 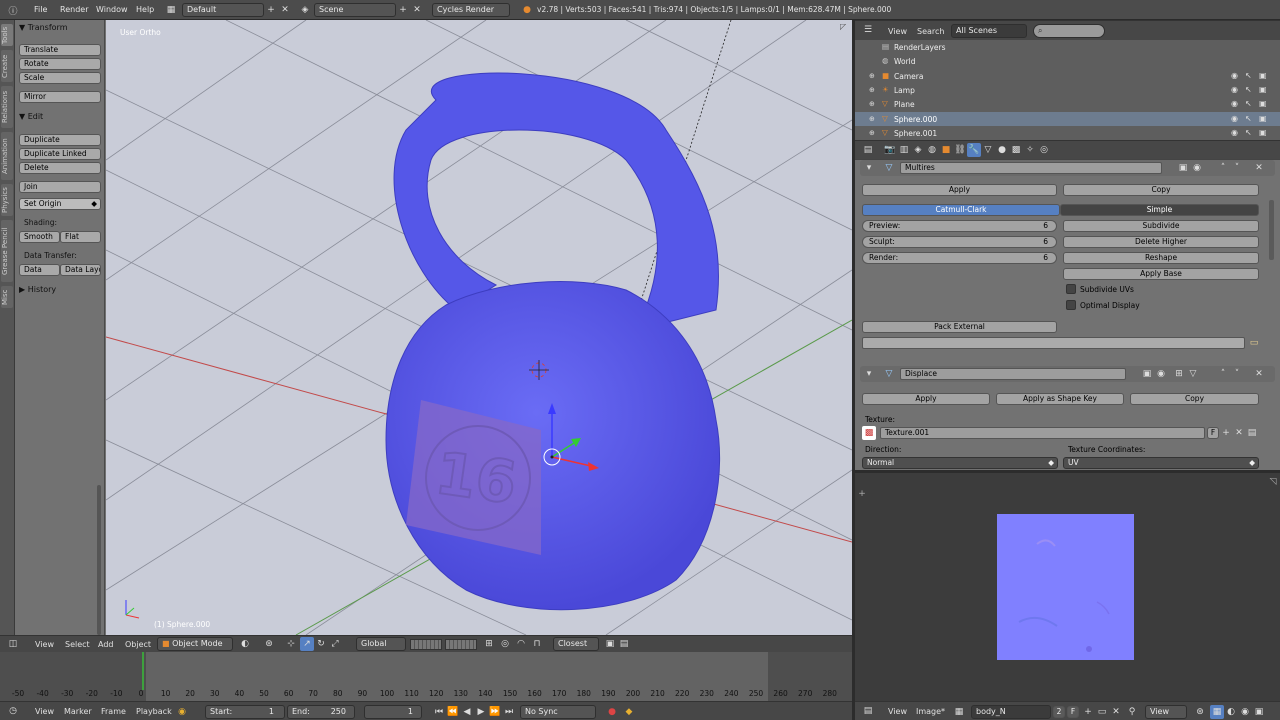 What do you see at coordinates (1102, 712) in the screenshot?
I see `open-image-icon: ▭` at bounding box center [1102, 712].